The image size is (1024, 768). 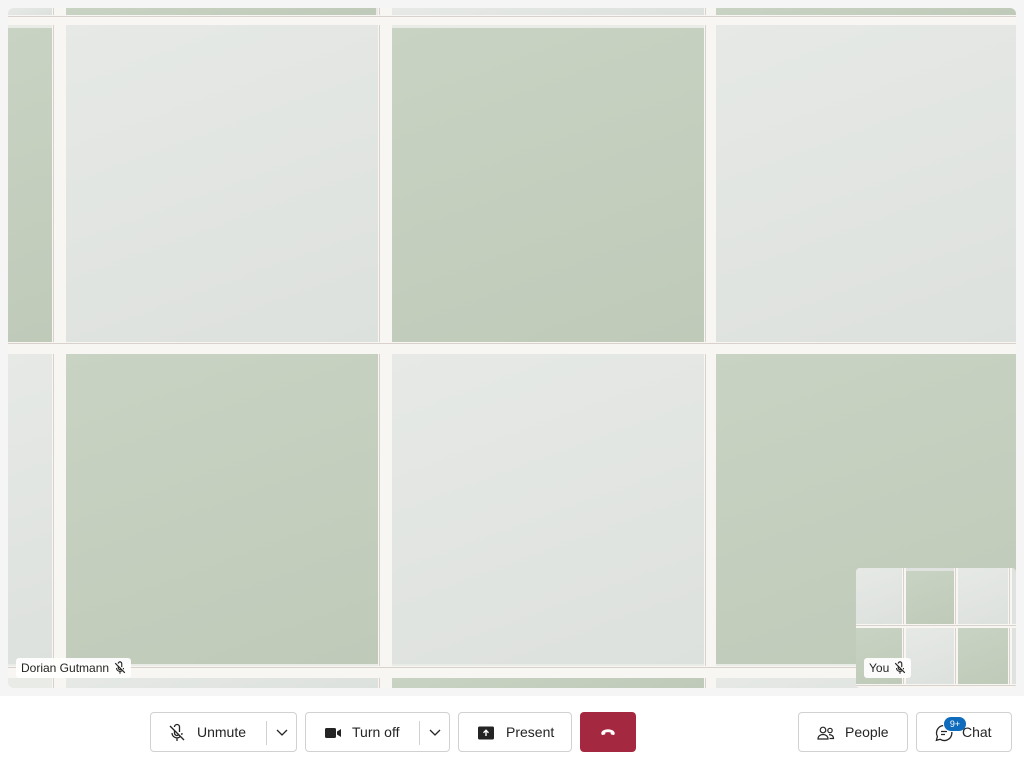 What do you see at coordinates (826, 733) in the screenshot?
I see `people-icon` at bounding box center [826, 733].